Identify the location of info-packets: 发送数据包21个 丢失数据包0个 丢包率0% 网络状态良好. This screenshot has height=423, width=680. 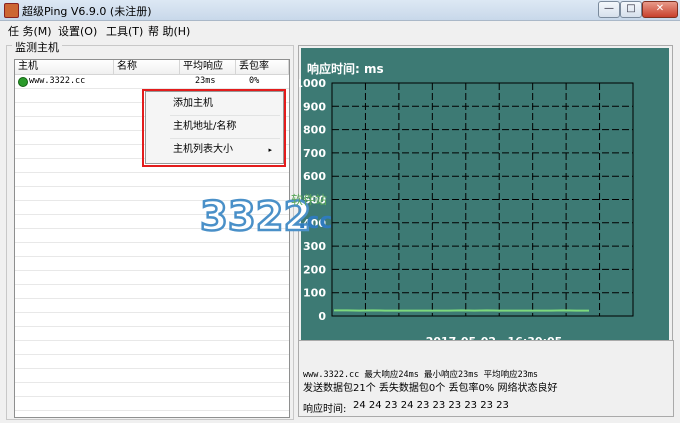
(430, 388).